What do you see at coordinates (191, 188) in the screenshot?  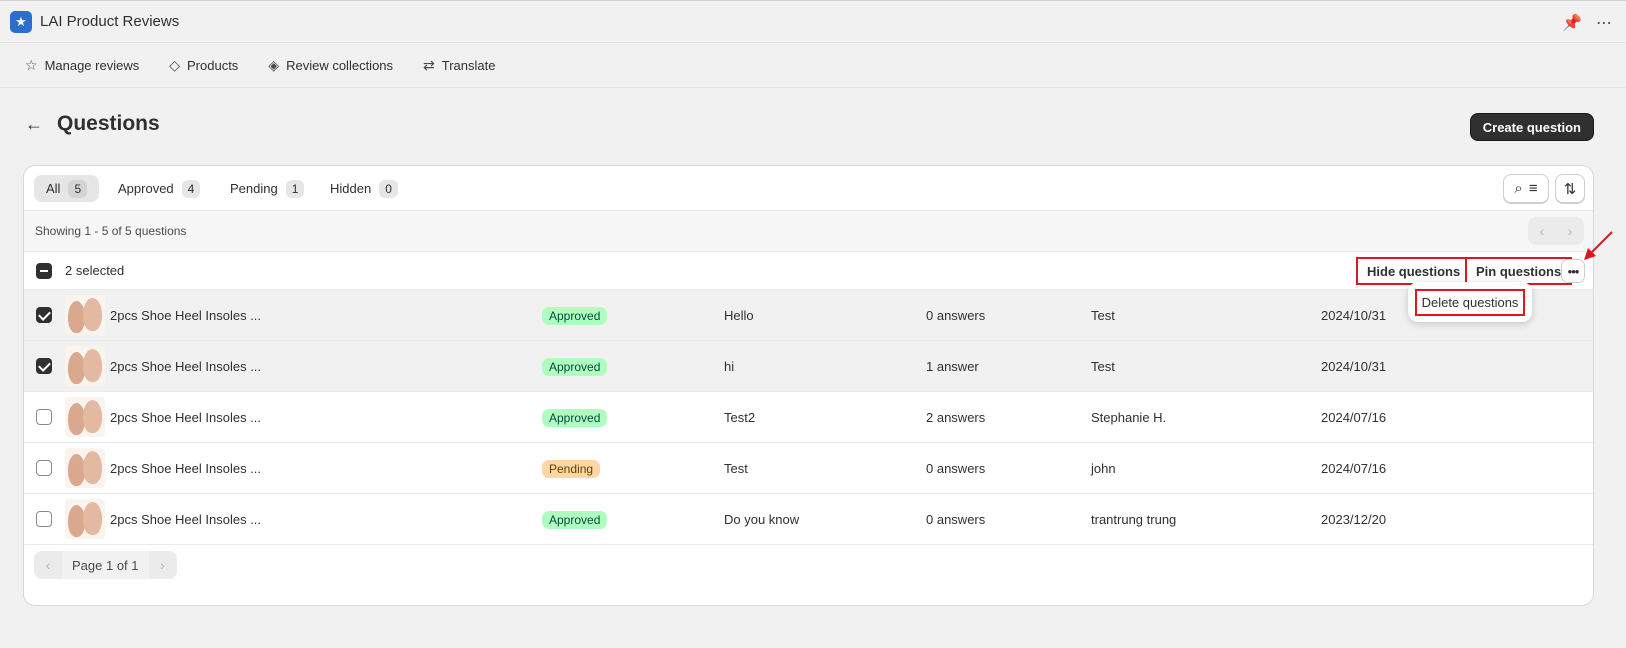 I see `tab-count: 4` at bounding box center [191, 188].